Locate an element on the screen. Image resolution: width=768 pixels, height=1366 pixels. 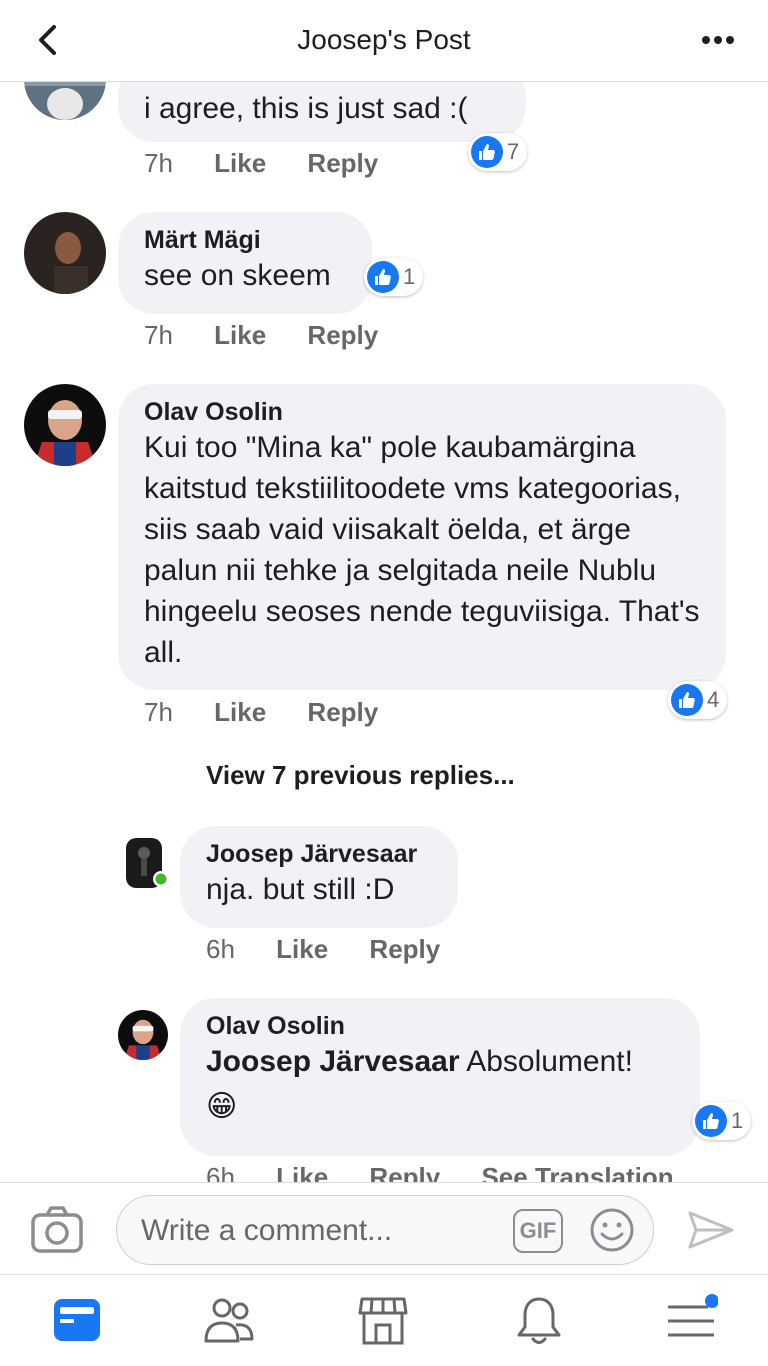
comment-text: see on skeem is located at coordinates (237, 275).